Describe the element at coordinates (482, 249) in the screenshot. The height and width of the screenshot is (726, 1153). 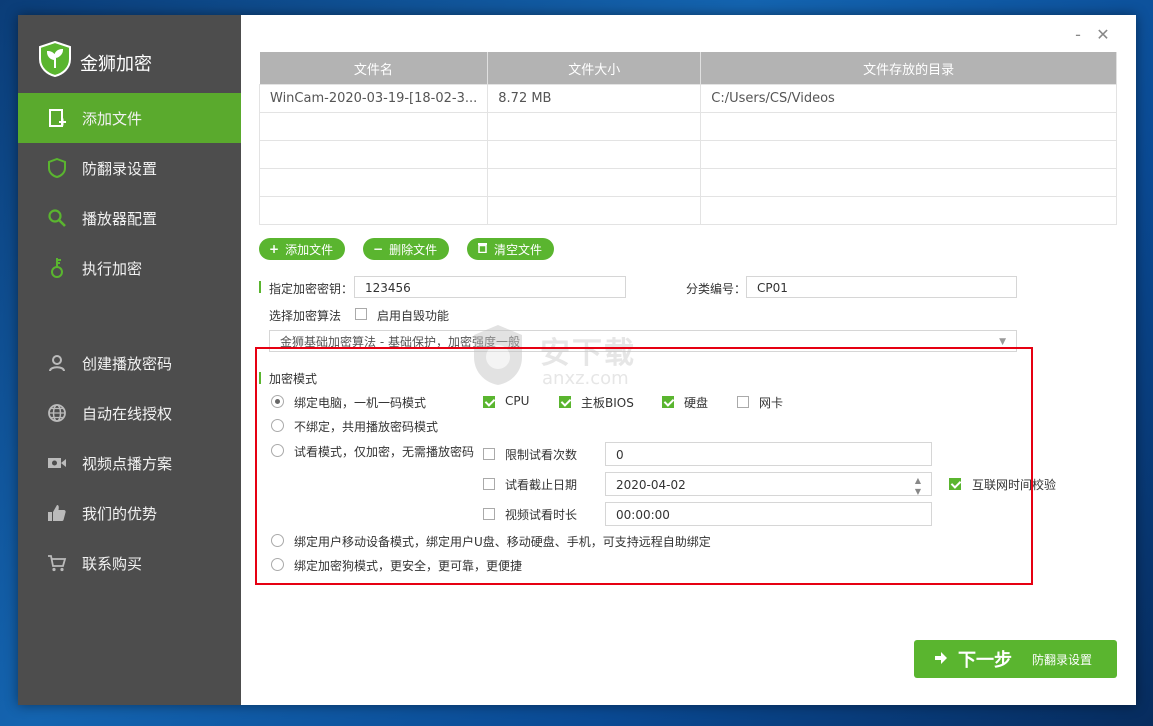
I see `trash-icon` at that location.